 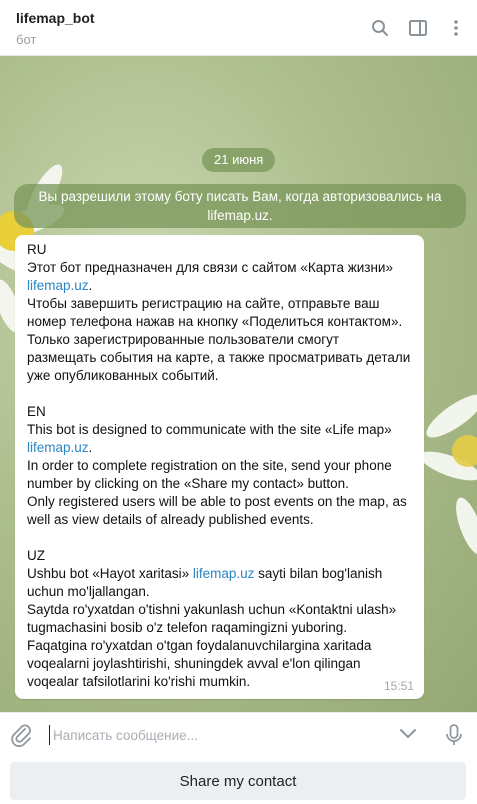 I want to click on message-time: 15:51, so click(x=398, y=686).